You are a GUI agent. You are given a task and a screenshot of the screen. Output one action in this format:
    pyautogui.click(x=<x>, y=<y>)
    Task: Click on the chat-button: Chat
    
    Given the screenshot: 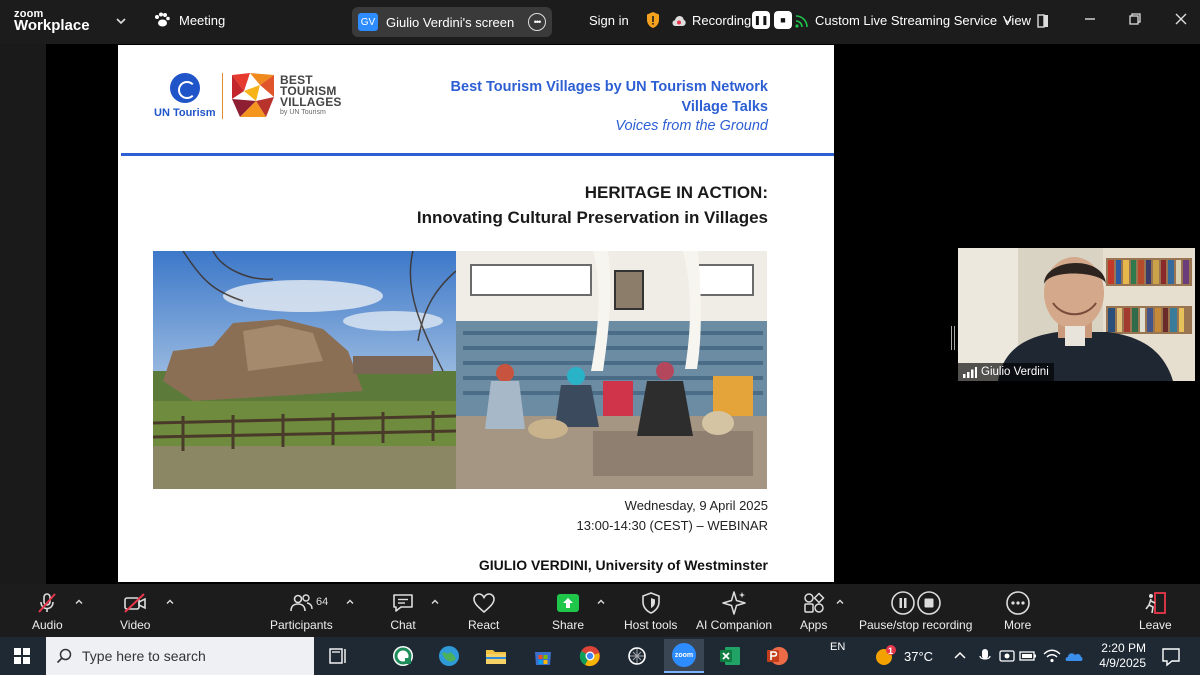 What is the action you would take?
    pyautogui.click(x=403, y=611)
    